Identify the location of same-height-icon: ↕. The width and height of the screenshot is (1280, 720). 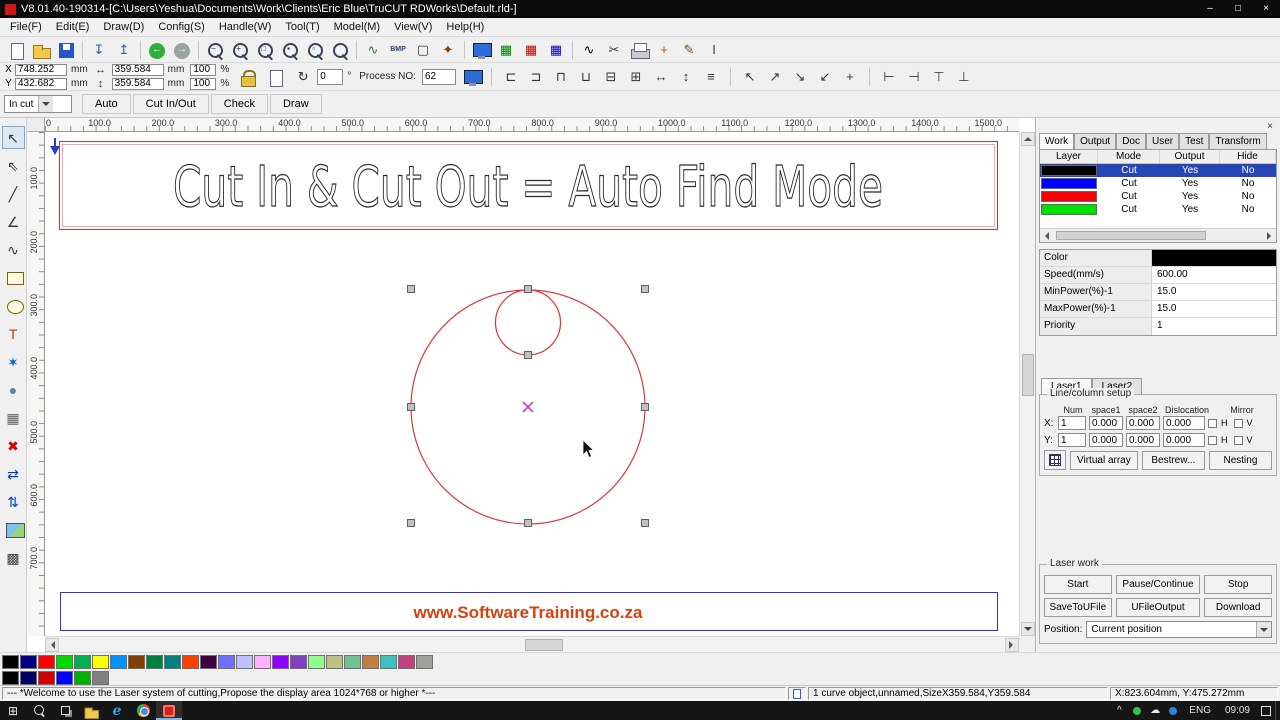
(686, 77).